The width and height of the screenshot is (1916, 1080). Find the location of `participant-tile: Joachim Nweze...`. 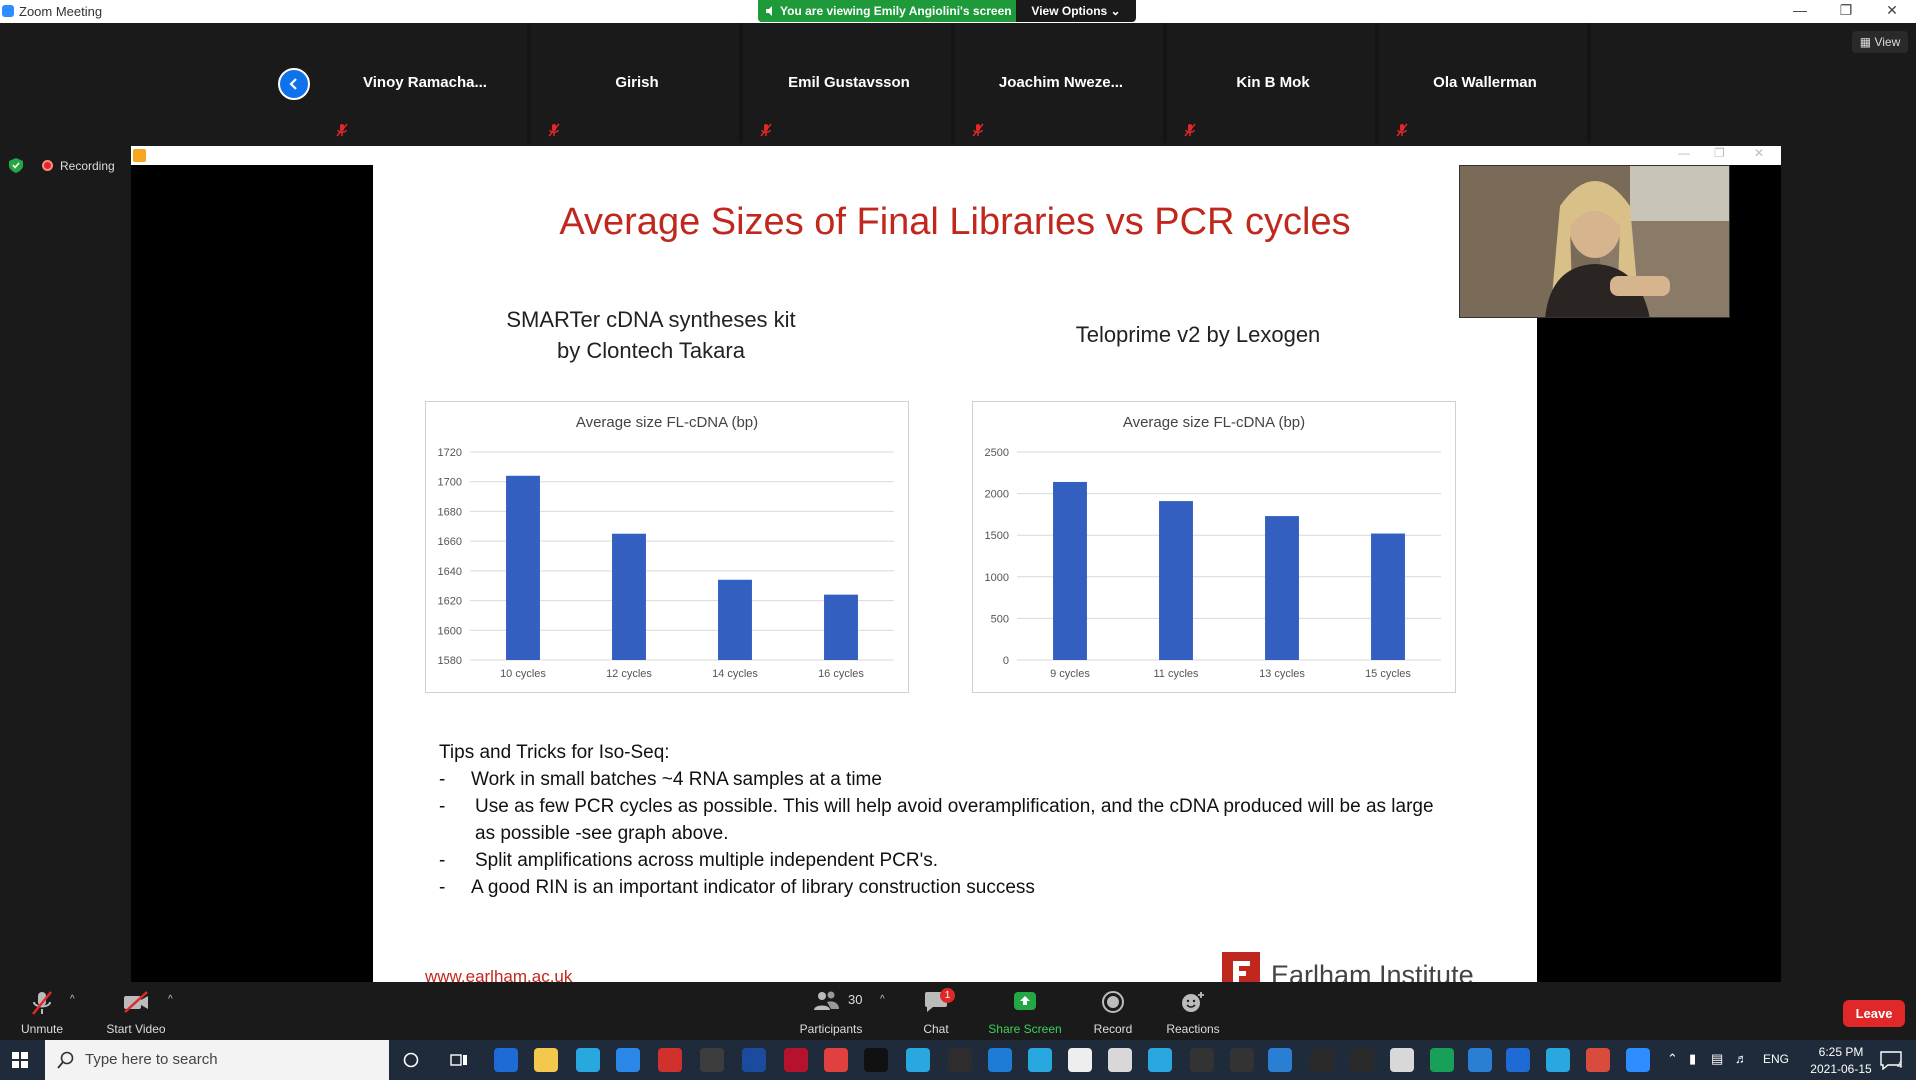

participant-tile: Joachim Nweze... is located at coordinates (1063, 83).